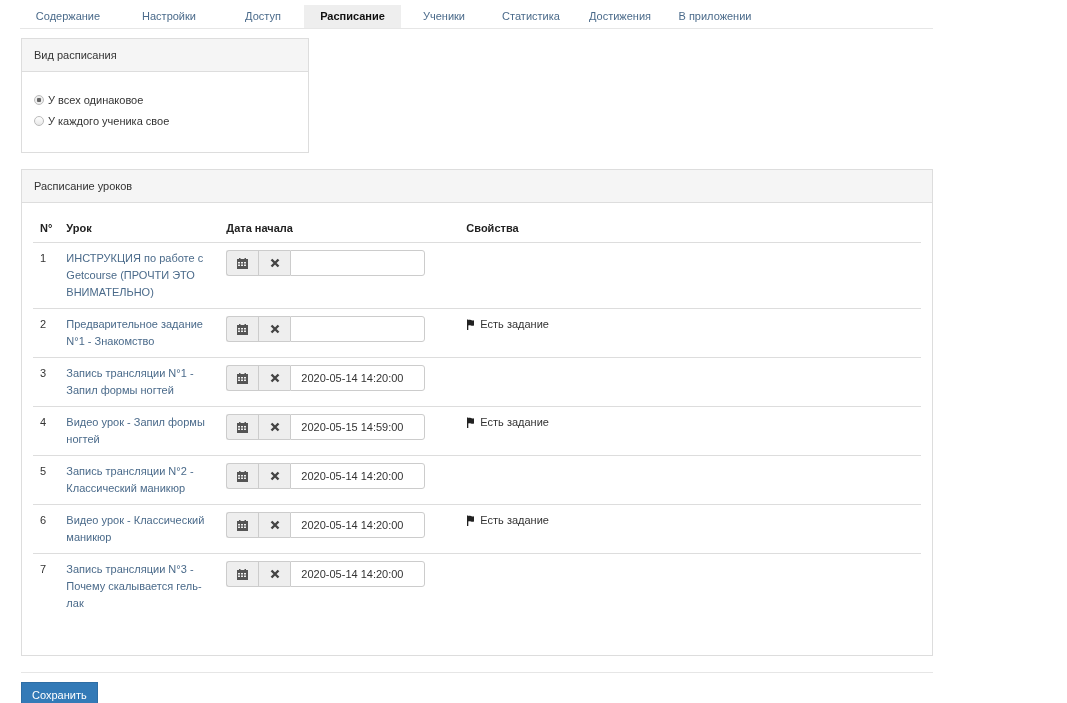 Image resolution: width=1067 pixels, height=703 pixels. I want to click on lesson-link: Запись трансляции N°3 - Почему скалывается гель-лак, so click(139, 586).